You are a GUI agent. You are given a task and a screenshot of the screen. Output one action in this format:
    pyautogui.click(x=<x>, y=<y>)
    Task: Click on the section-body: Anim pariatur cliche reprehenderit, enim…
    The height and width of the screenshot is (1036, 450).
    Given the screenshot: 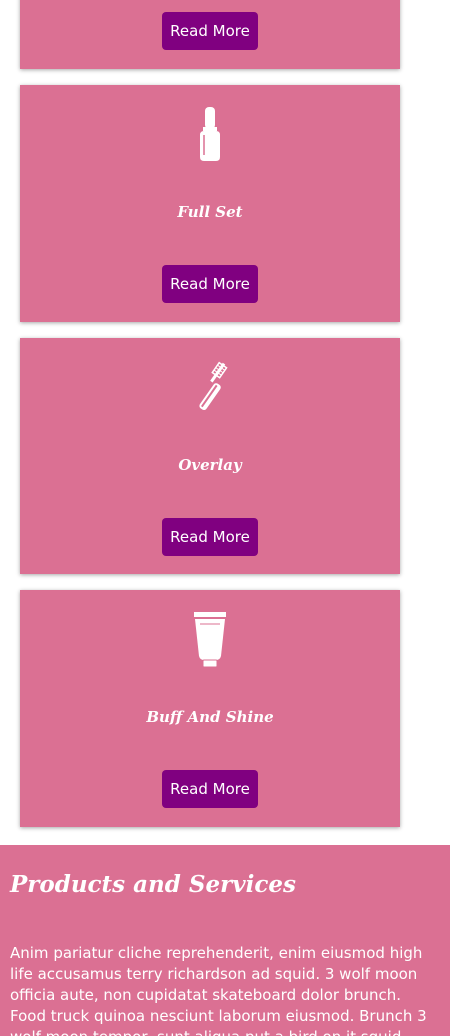 What is the action you would take?
    pyautogui.click(x=218, y=990)
    